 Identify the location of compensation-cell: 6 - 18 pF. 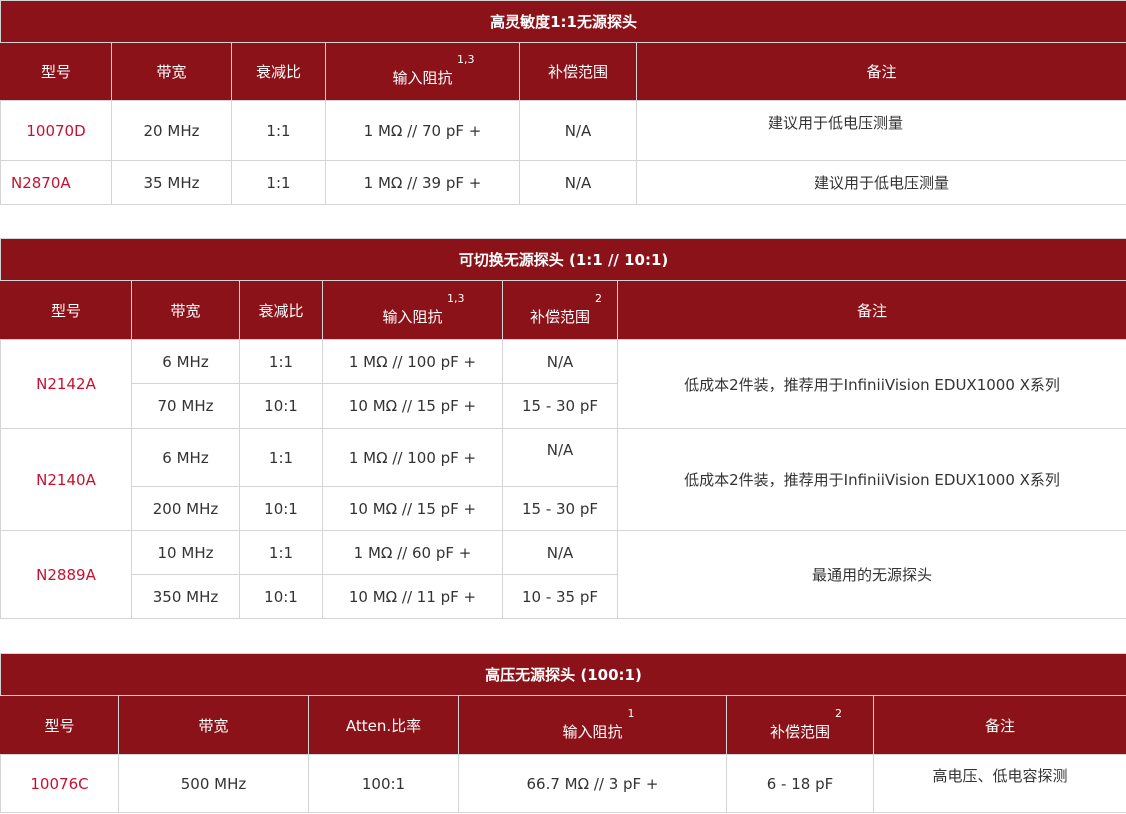
(800, 783).